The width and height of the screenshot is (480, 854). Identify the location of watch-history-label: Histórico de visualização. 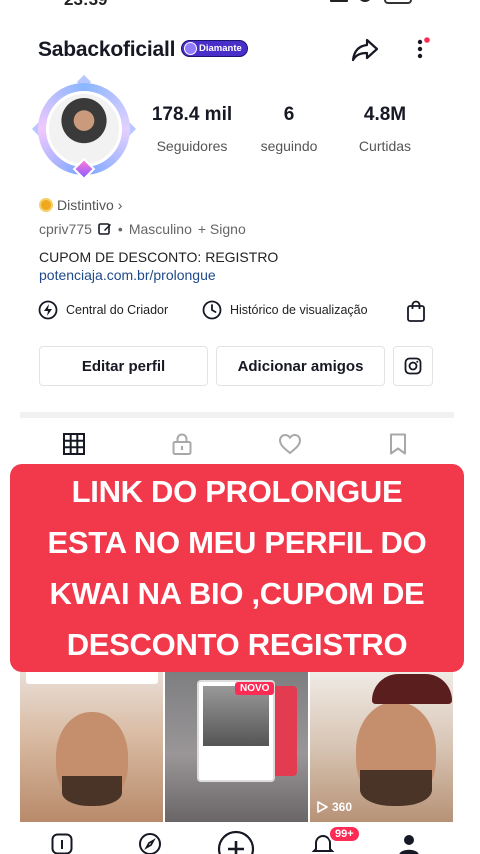
(299, 310).